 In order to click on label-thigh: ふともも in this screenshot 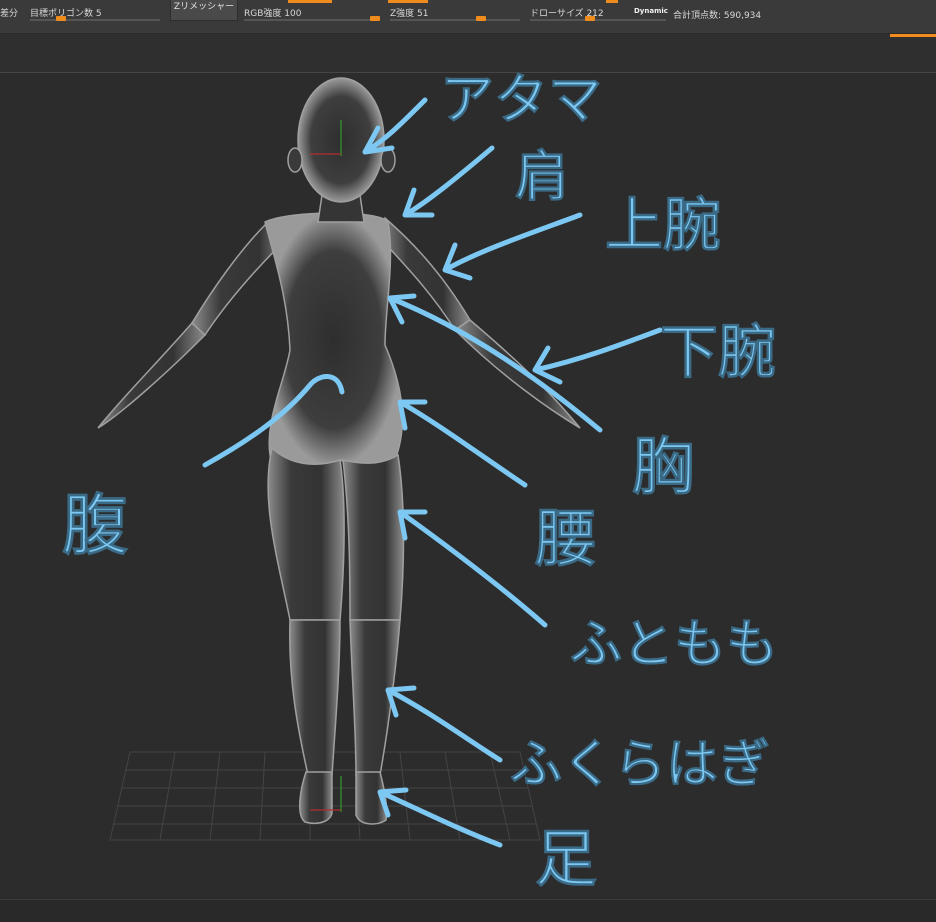, I will do `click(674, 645)`.